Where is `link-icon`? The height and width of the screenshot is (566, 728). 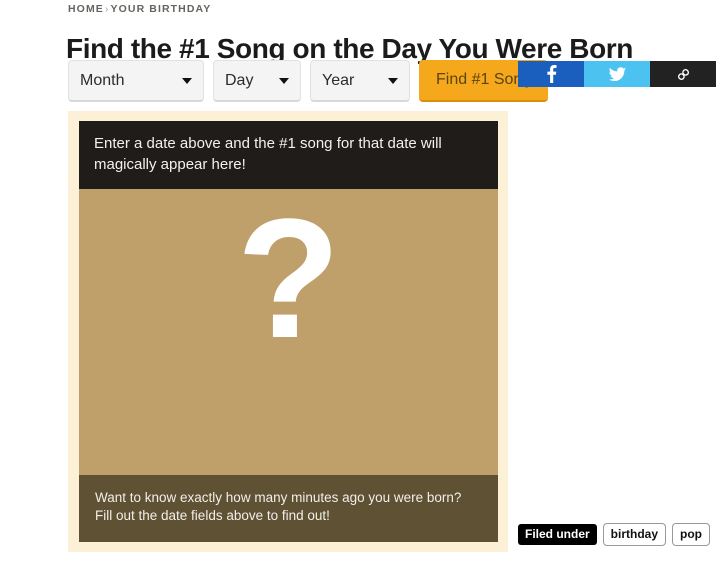 link-icon is located at coordinates (683, 74).